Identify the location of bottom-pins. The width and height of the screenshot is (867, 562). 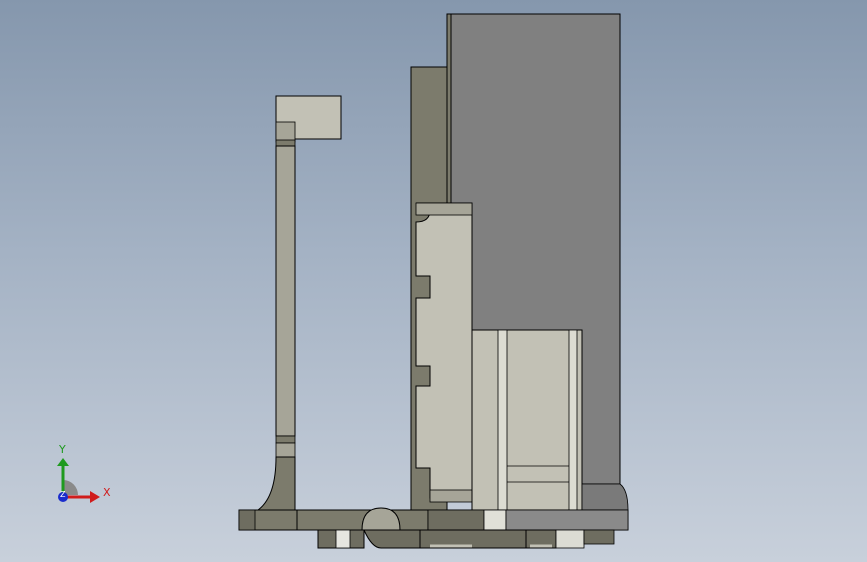
(466, 539).